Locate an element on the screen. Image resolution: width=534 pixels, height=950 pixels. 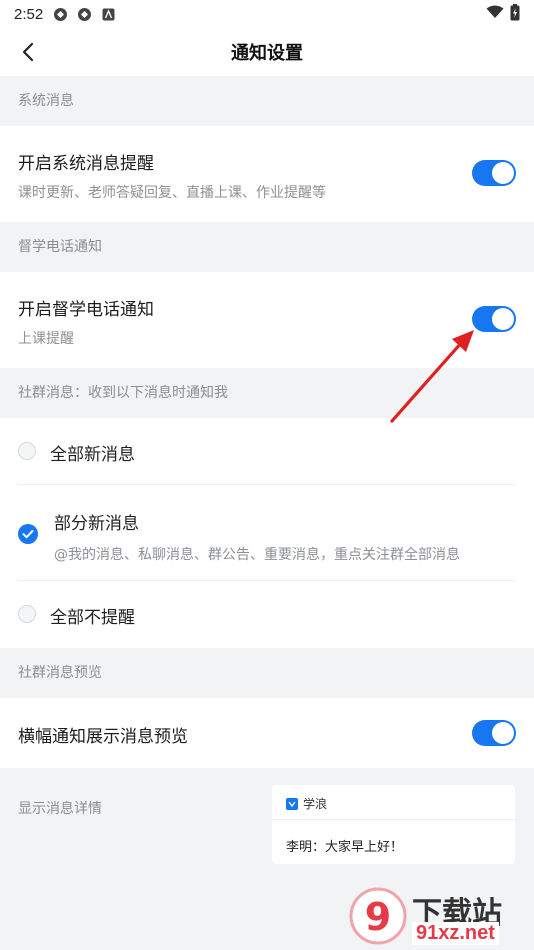
preview-app-name: 学浪 is located at coordinates (315, 804).